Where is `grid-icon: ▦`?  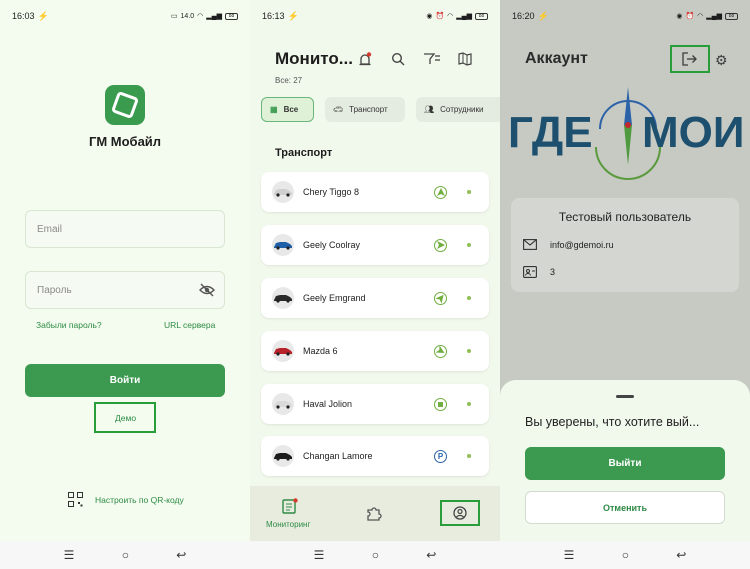 grid-icon: ▦ is located at coordinates (274, 109).